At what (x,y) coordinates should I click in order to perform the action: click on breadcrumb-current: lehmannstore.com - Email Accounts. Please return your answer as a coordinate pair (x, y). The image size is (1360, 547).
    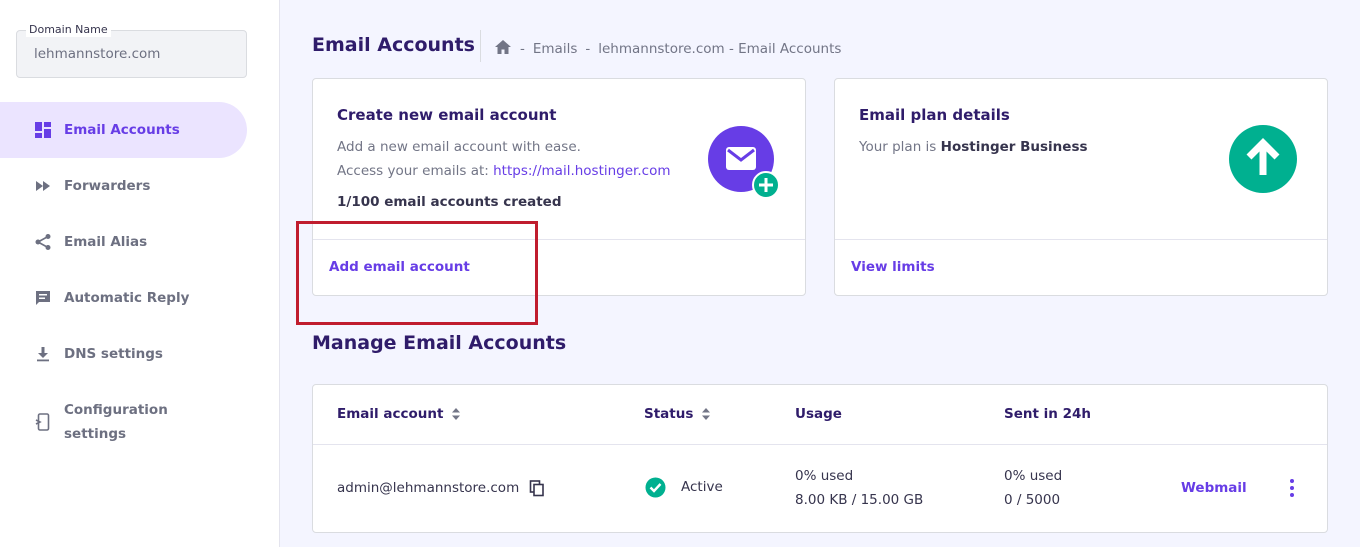
    Looking at the image, I should click on (720, 49).